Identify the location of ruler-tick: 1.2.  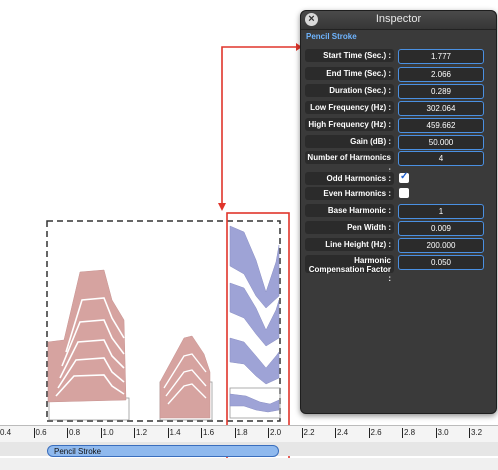
(140, 433).